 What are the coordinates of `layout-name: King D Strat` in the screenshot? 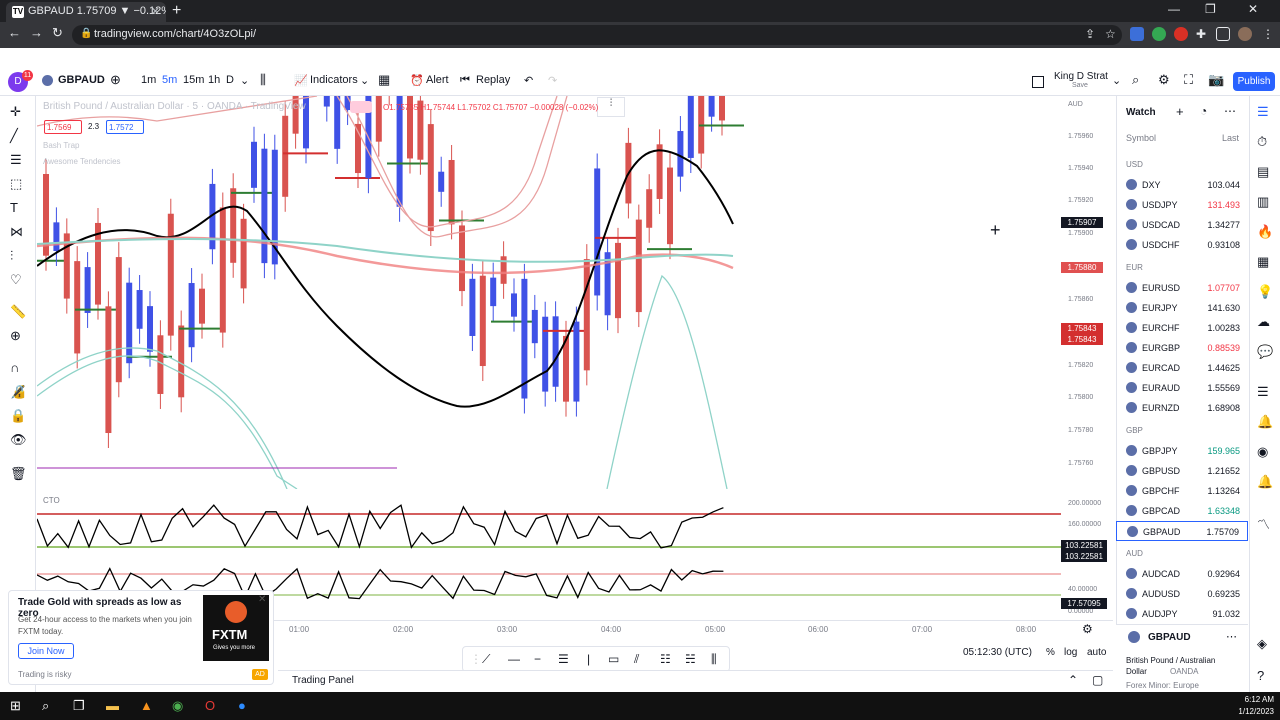 It's located at (1081, 76).